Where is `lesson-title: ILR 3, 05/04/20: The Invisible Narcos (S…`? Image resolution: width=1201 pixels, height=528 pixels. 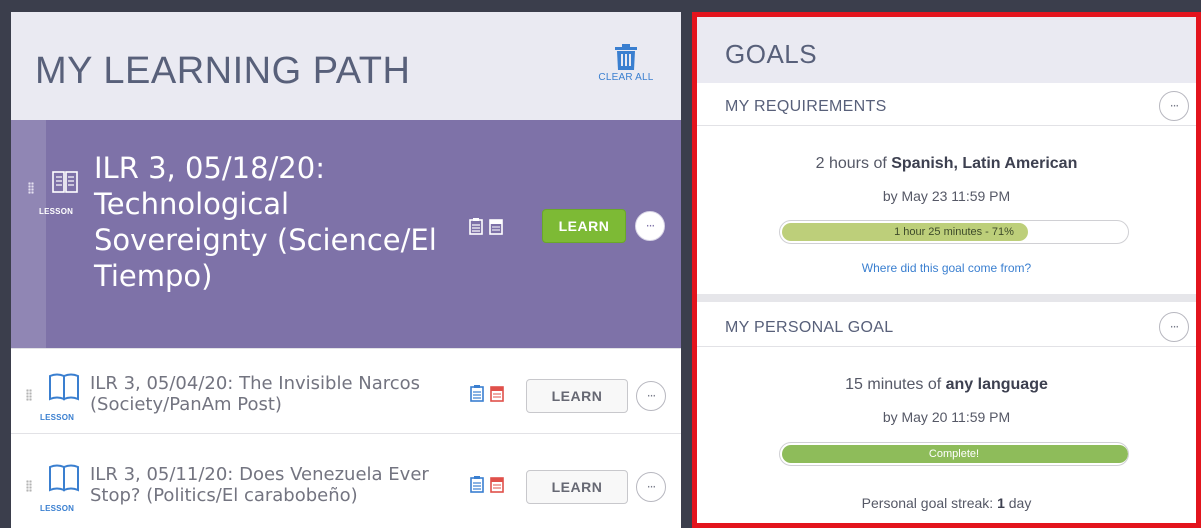
lesson-title: ILR 3, 05/04/20: The Invisible Narcos (S… is located at coordinates (260, 394).